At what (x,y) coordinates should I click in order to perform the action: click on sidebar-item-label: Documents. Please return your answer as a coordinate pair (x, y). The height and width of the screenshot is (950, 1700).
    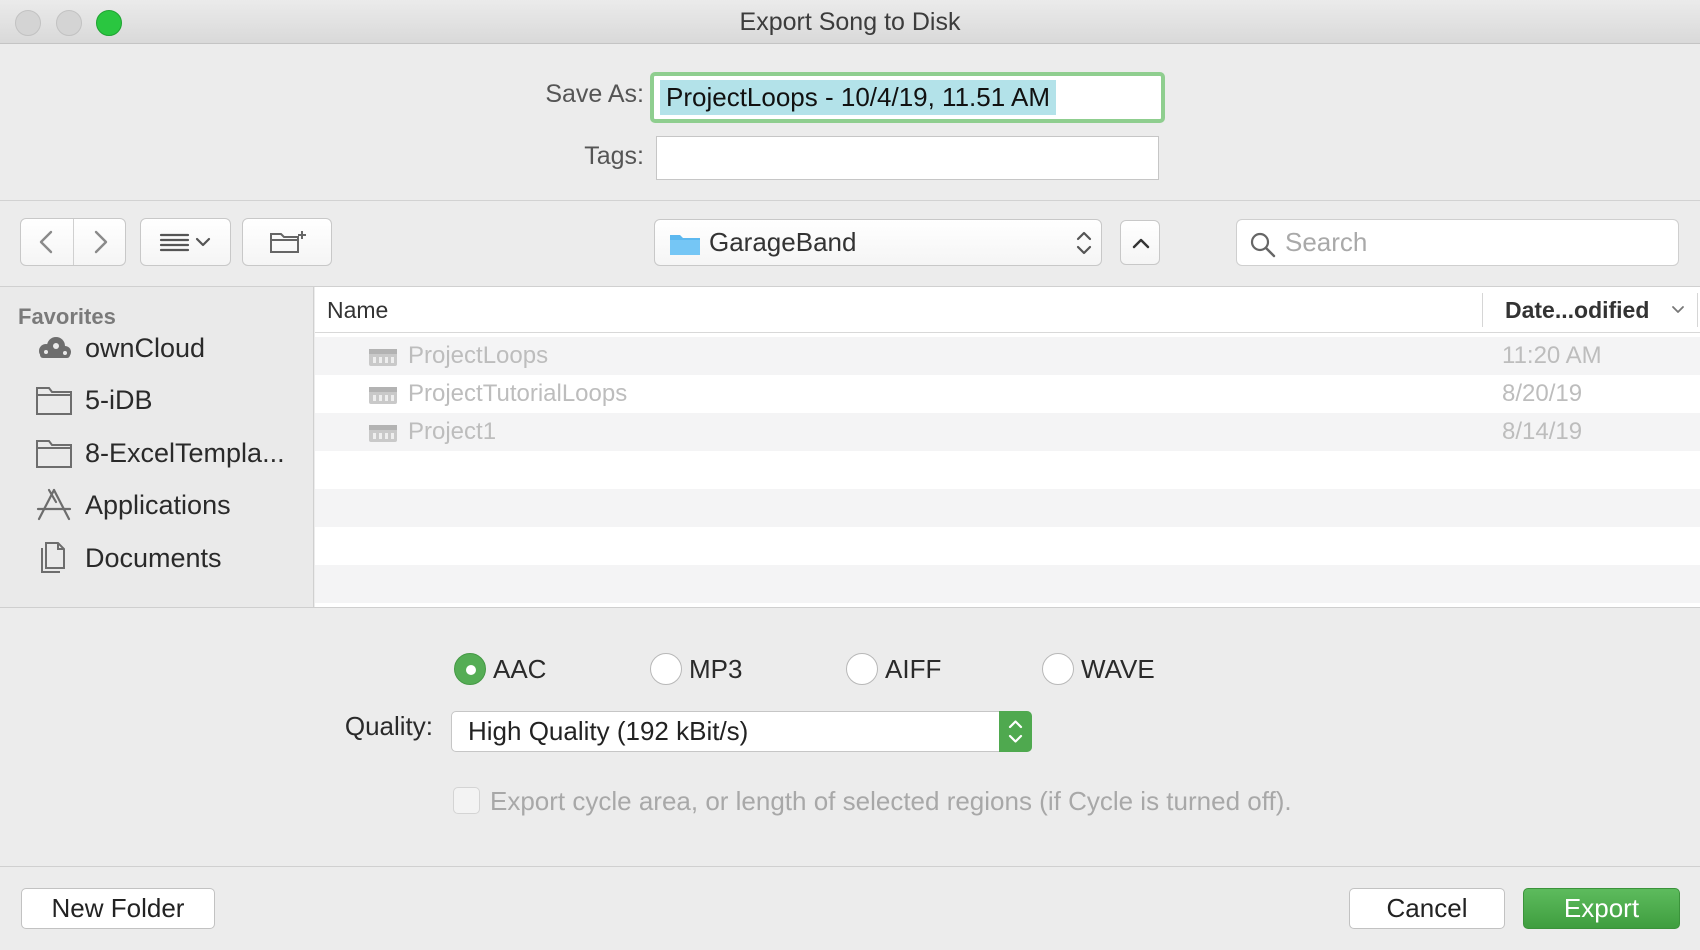
    Looking at the image, I should click on (153, 558).